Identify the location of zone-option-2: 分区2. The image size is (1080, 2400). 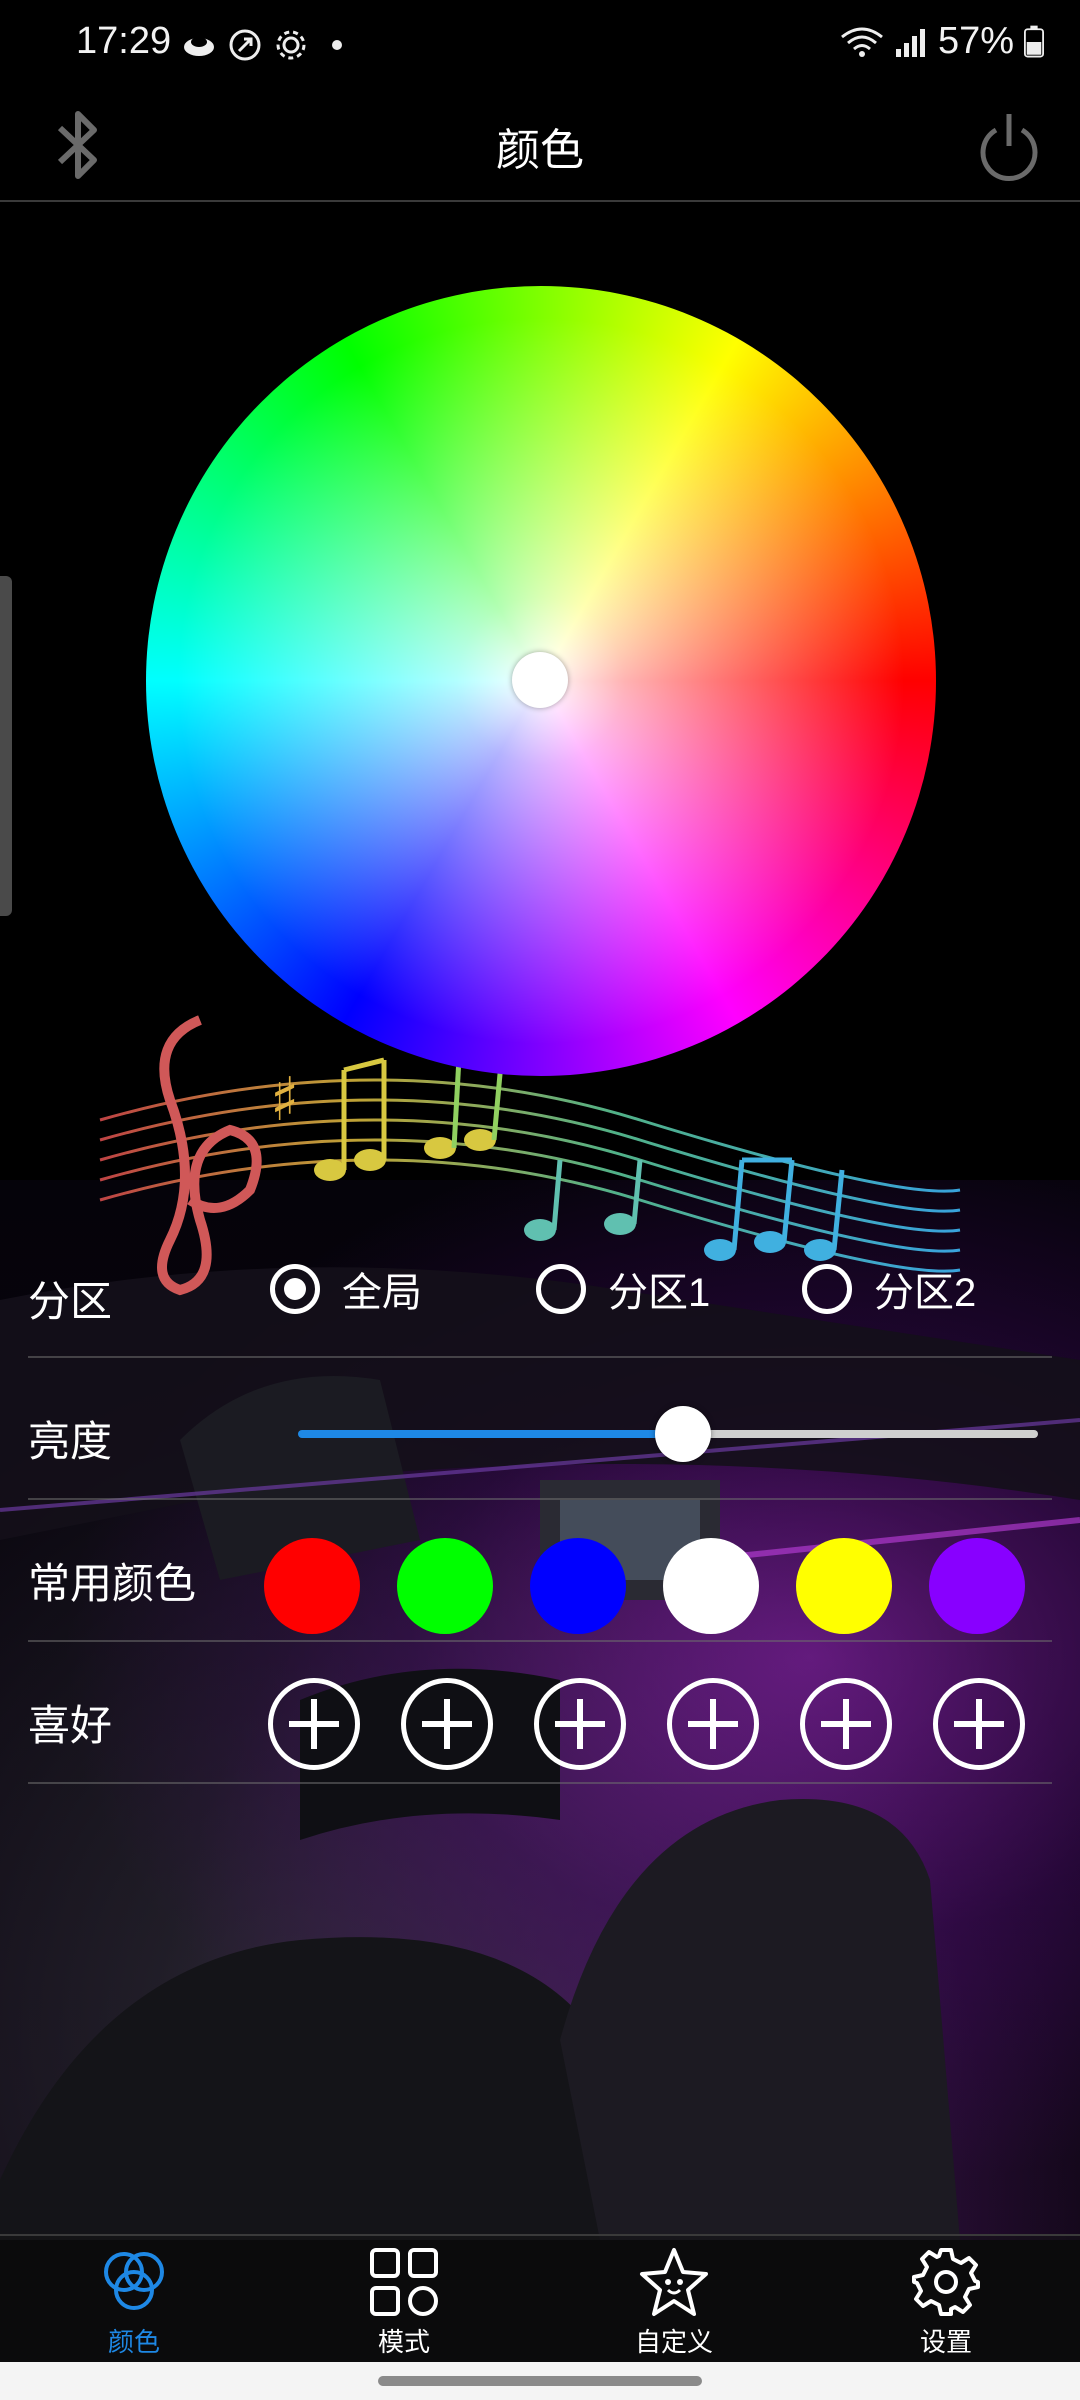
(889, 1289).